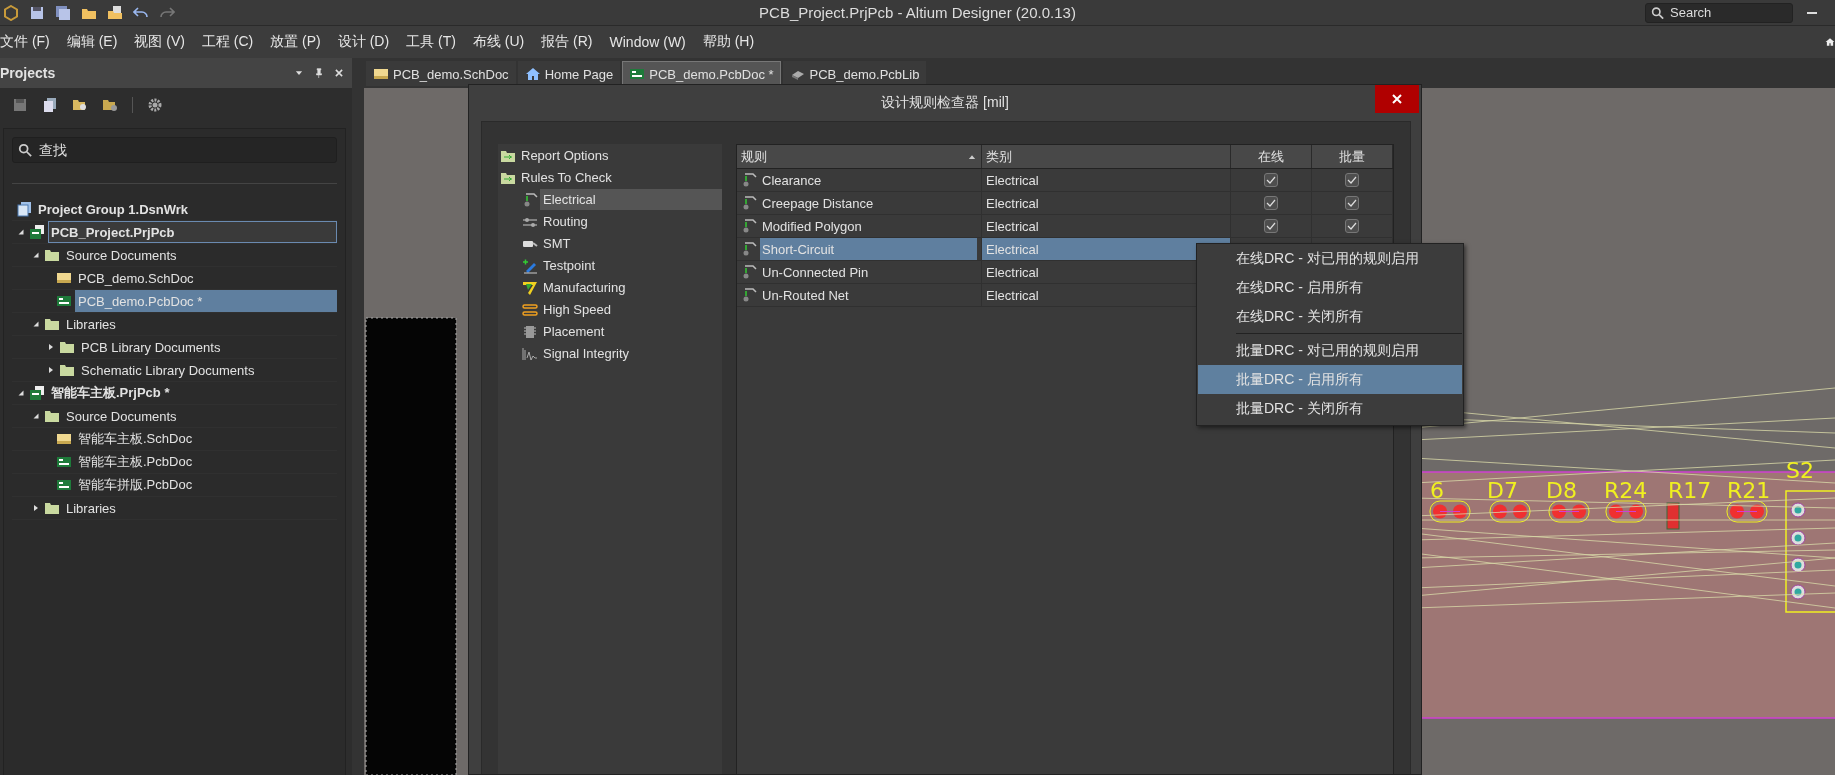 This screenshot has width=1835, height=775. Describe the element at coordinates (206, 439) in the screenshot. I see `tree-item: 智能车主板.SchDoc` at that location.